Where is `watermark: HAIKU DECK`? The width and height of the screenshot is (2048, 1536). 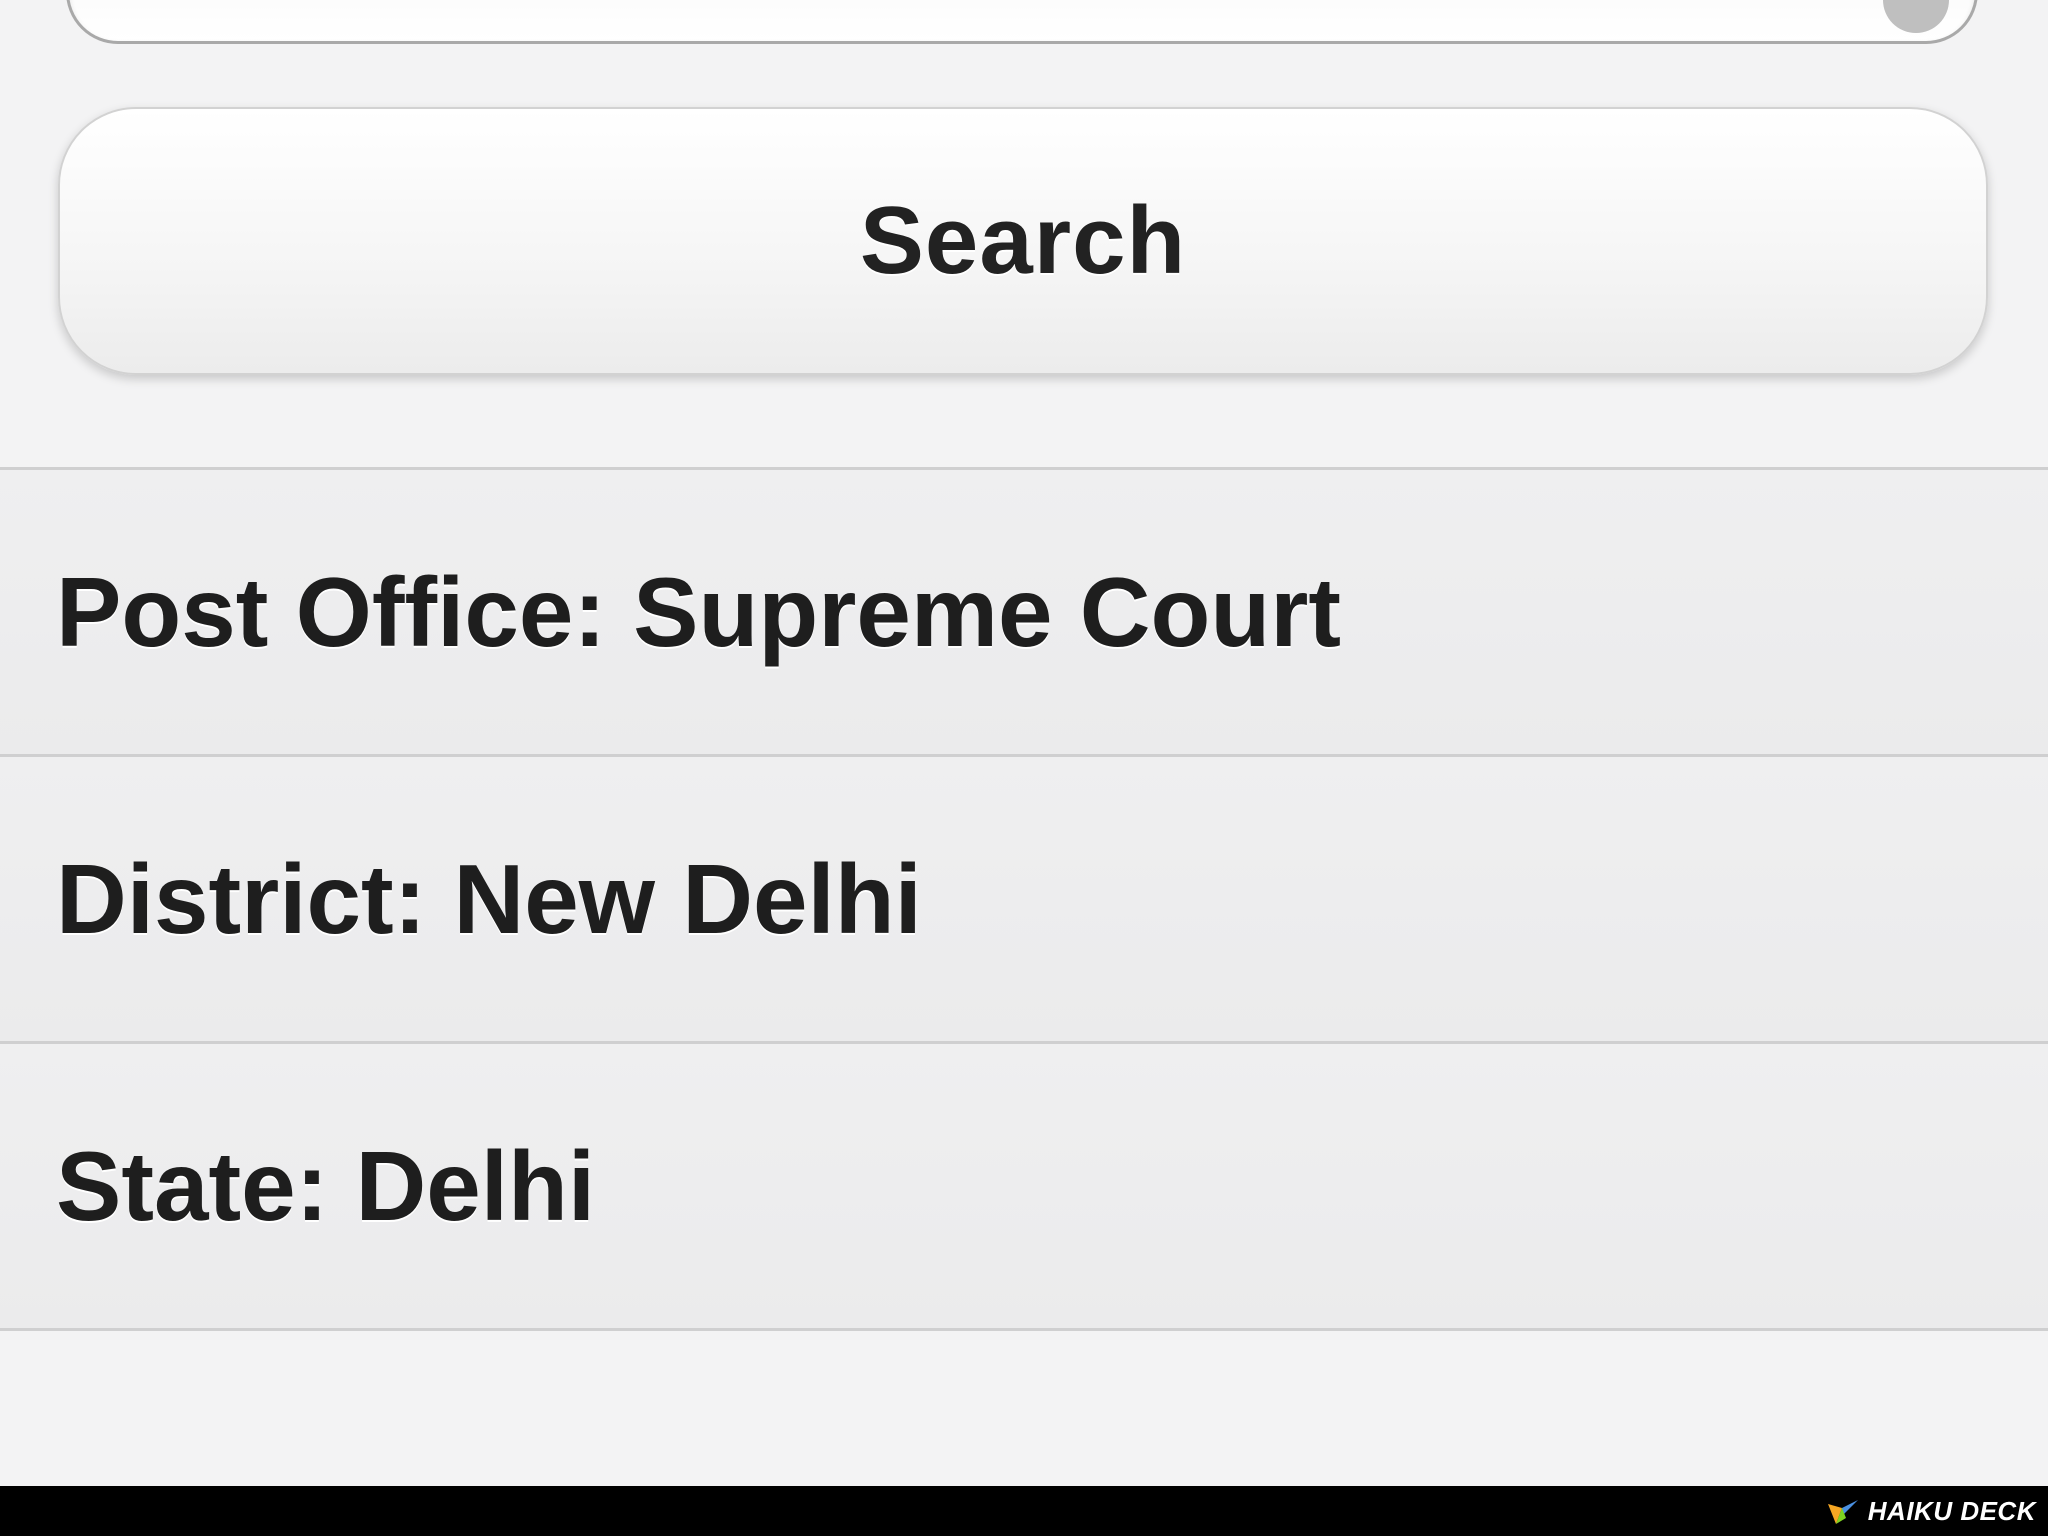 watermark: HAIKU DECK is located at coordinates (1931, 1511).